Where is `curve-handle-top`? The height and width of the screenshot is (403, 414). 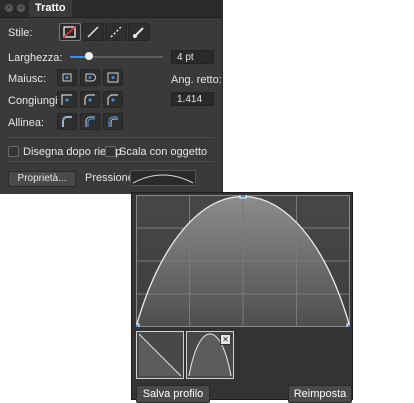 curve-handle-top is located at coordinates (243, 197).